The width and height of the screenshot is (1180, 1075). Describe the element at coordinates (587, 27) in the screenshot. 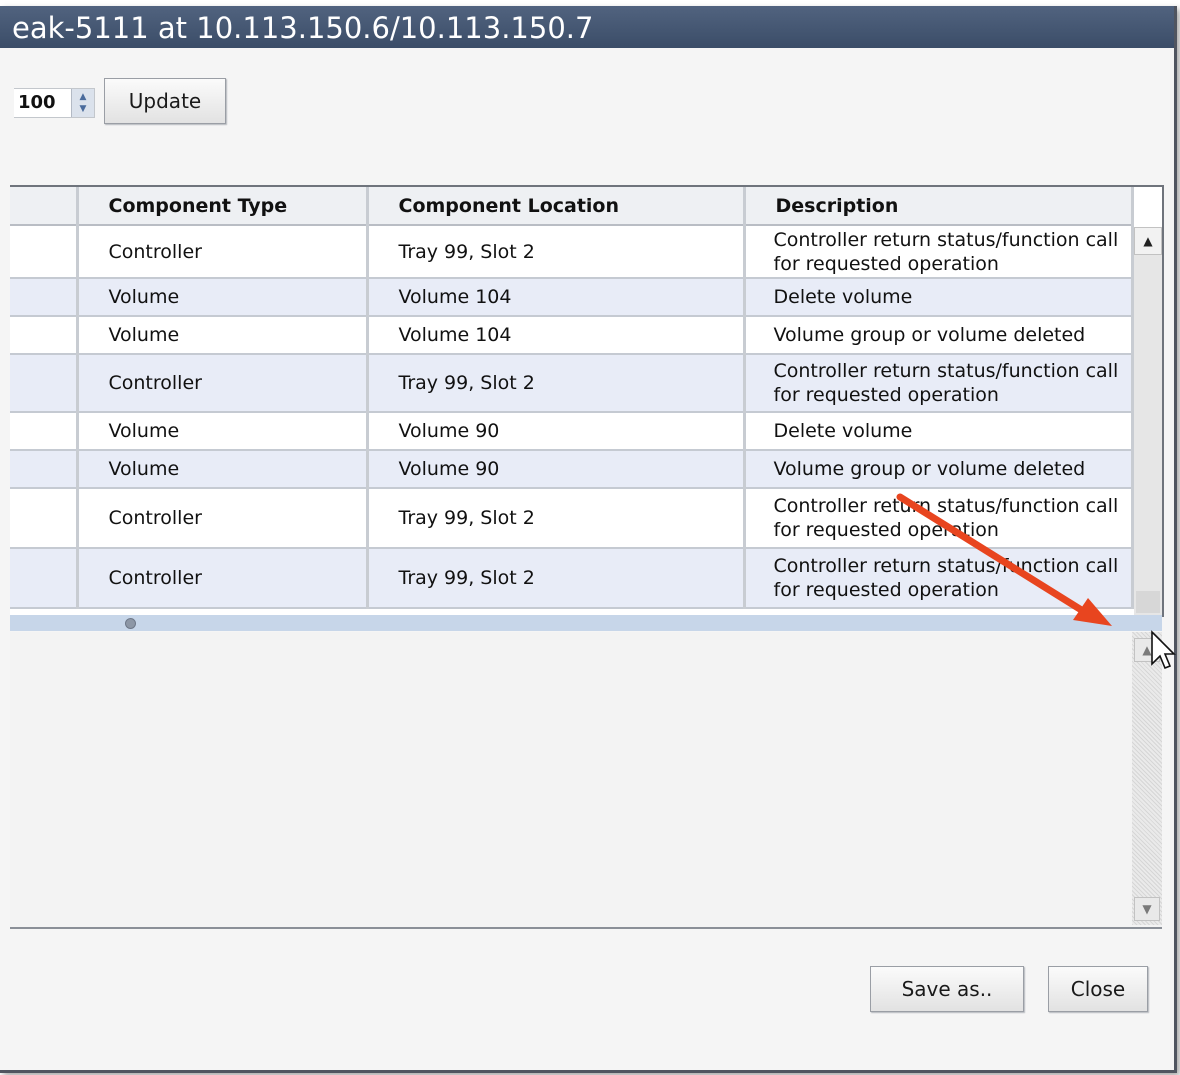

I see `window-title: eak-5111 at 10.113.150.6/10.113.150.7` at that location.